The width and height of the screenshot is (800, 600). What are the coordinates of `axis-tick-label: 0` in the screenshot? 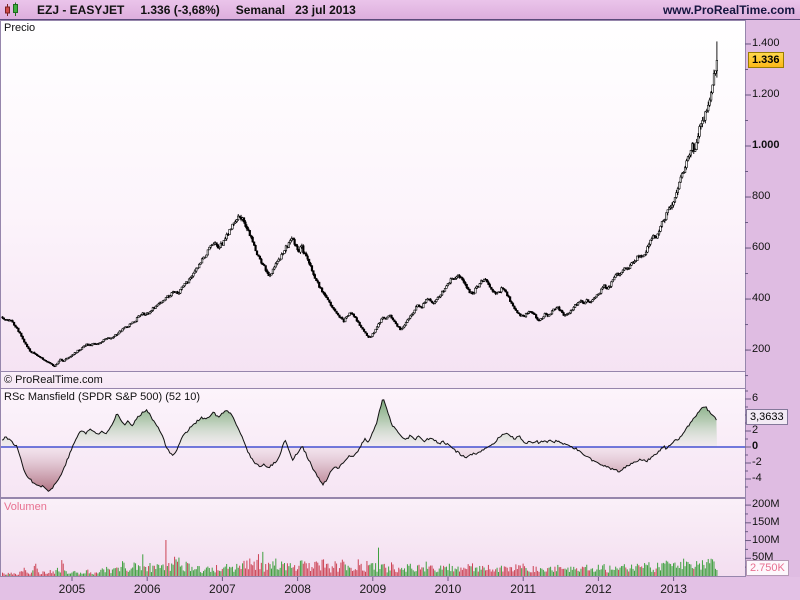 It's located at (755, 446).